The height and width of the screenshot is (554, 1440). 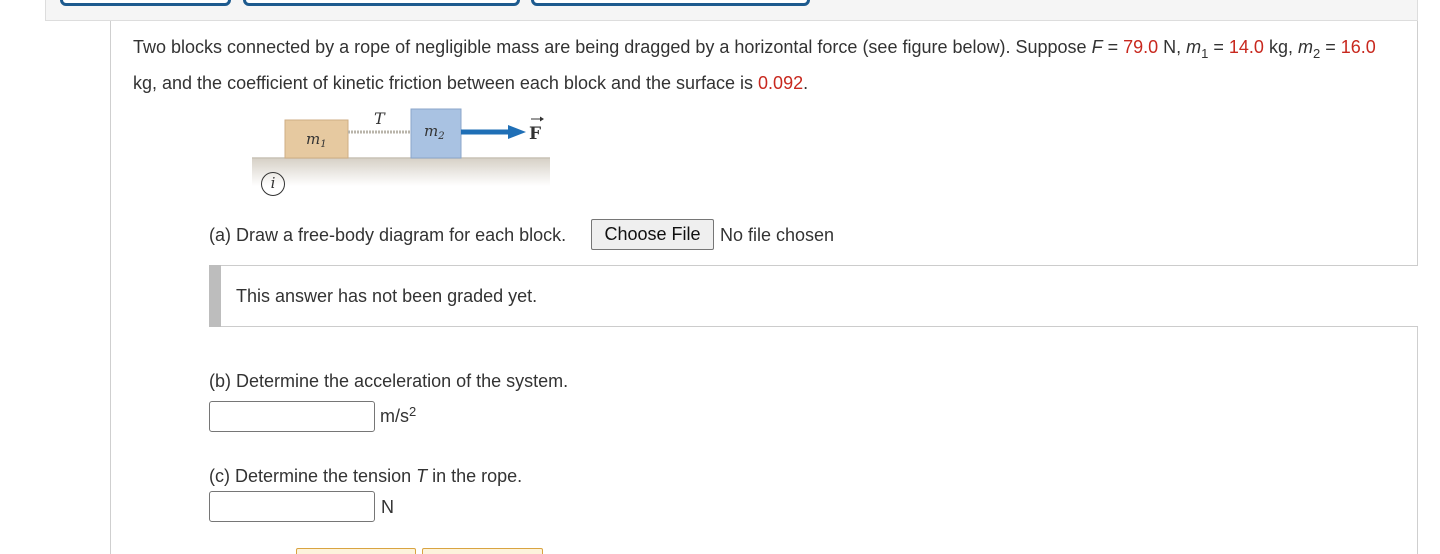 I want to click on force-arrow-head, so click(x=517, y=132).